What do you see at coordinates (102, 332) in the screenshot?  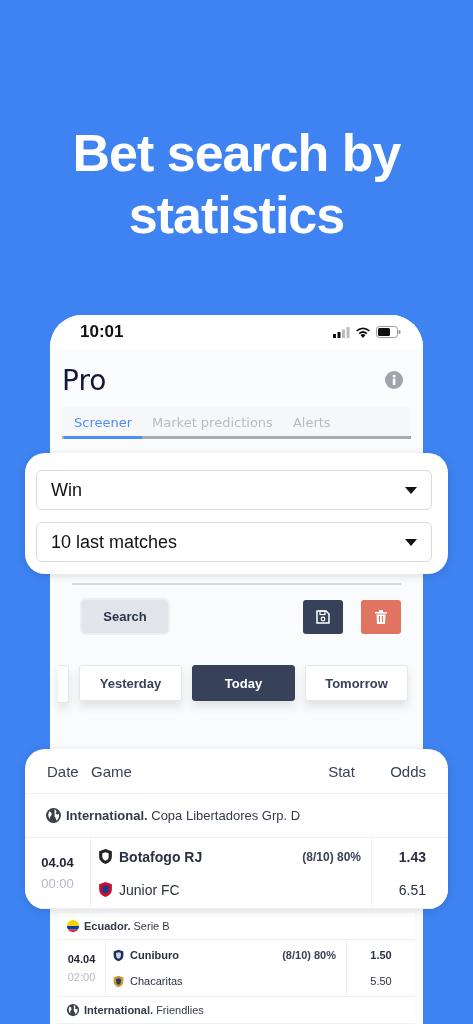 I see `status-time: 10:01` at bounding box center [102, 332].